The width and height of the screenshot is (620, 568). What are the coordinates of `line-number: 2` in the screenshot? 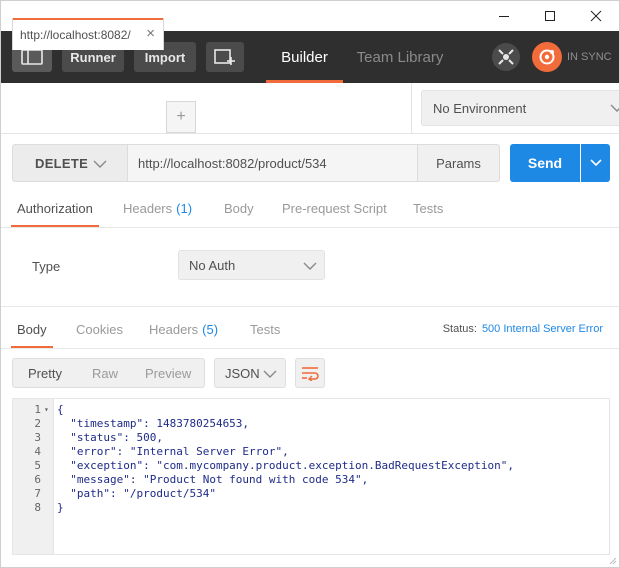 It's located at (37, 423).